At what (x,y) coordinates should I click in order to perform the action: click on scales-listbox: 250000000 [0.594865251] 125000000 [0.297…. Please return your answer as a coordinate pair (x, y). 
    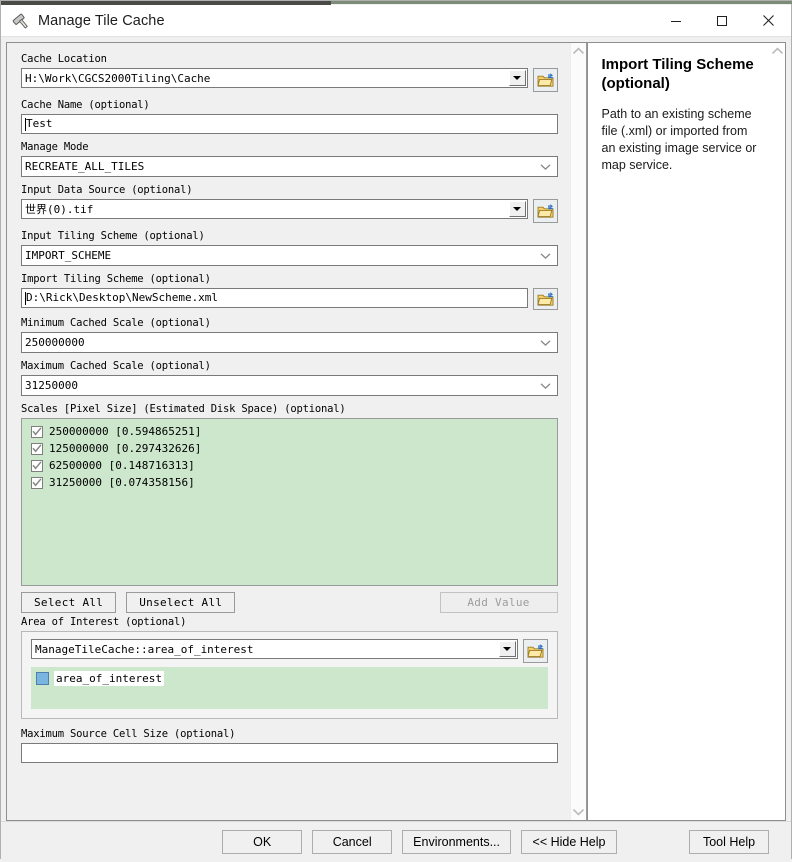
    Looking at the image, I should click on (289, 502).